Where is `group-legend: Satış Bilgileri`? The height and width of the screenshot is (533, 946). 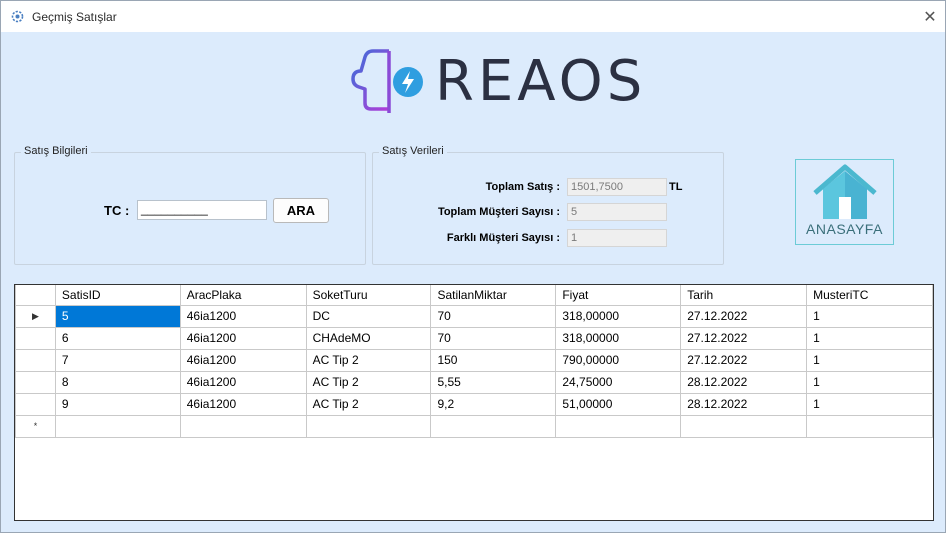
group-legend: Satış Bilgileri is located at coordinates (56, 151).